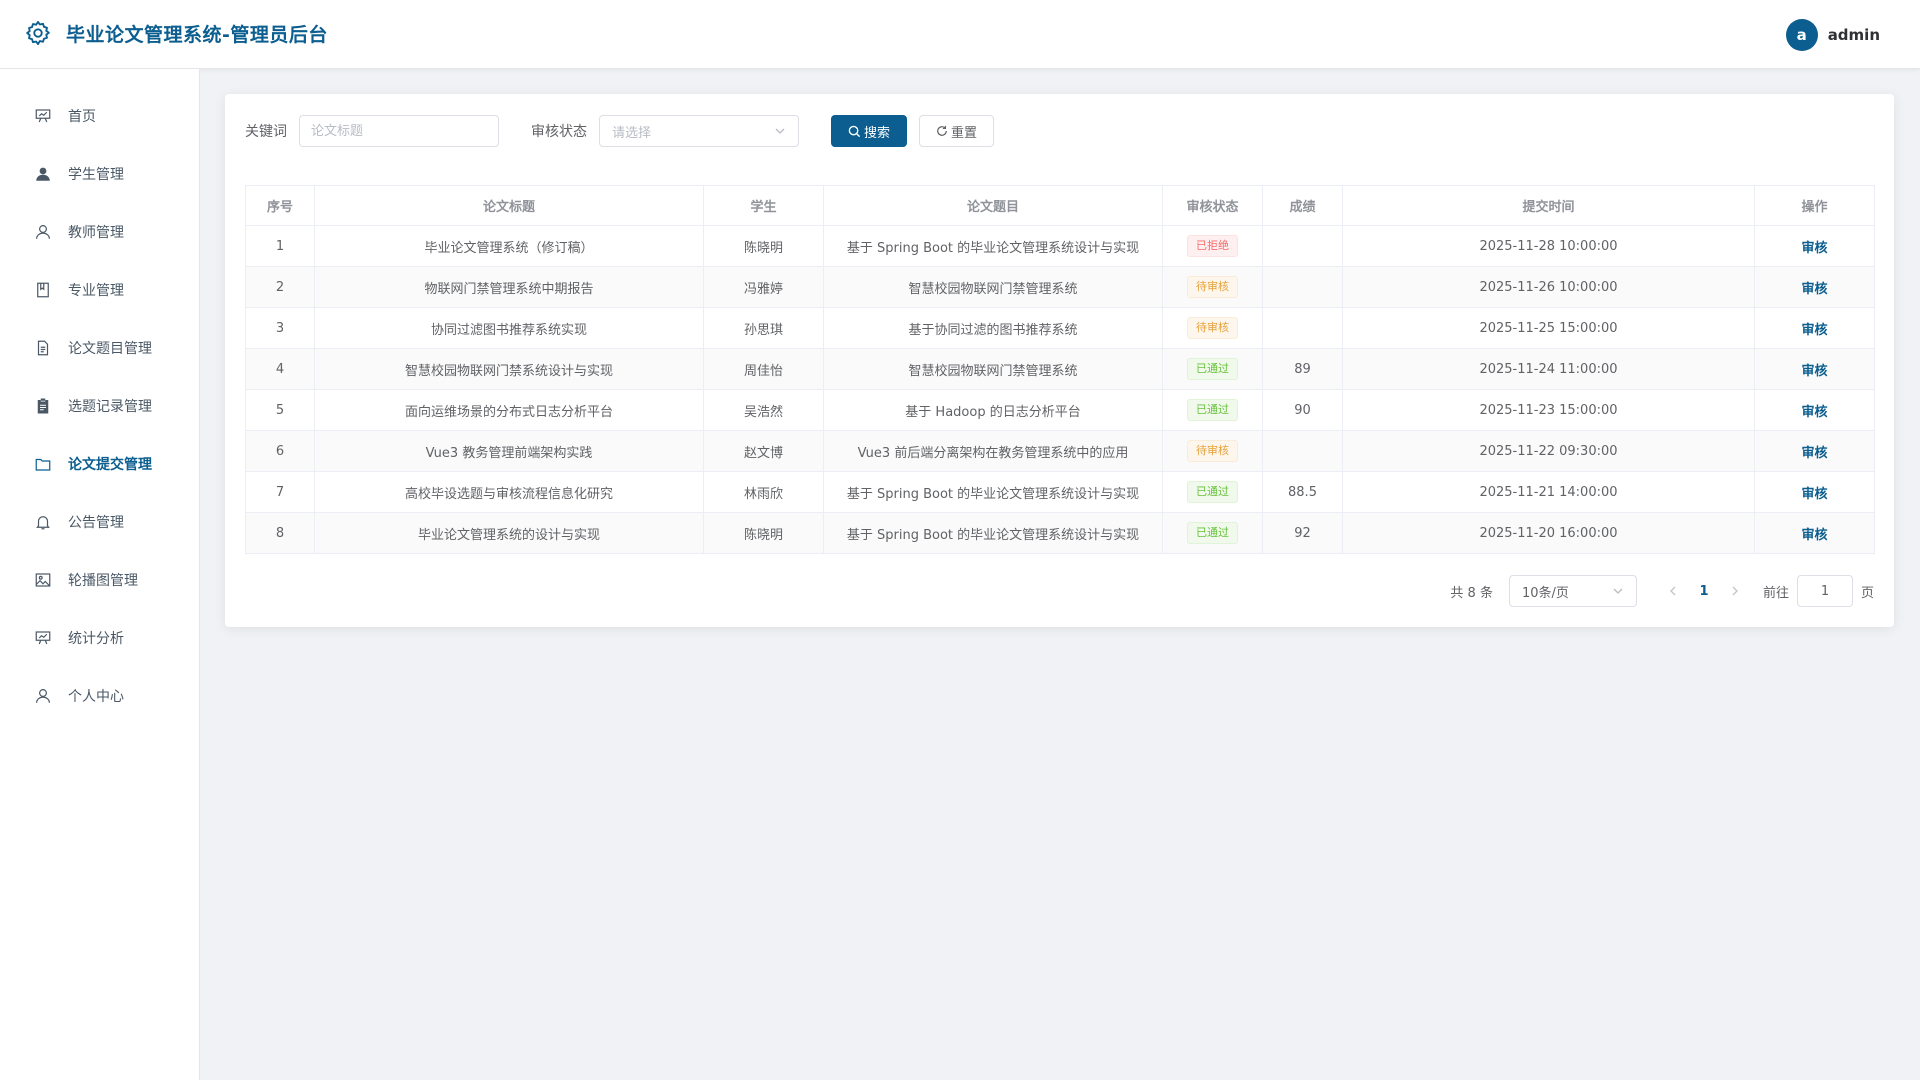 The image size is (1920, 1080). I want to click on sidebar-item-students: 学生管理, so click(99, 174).